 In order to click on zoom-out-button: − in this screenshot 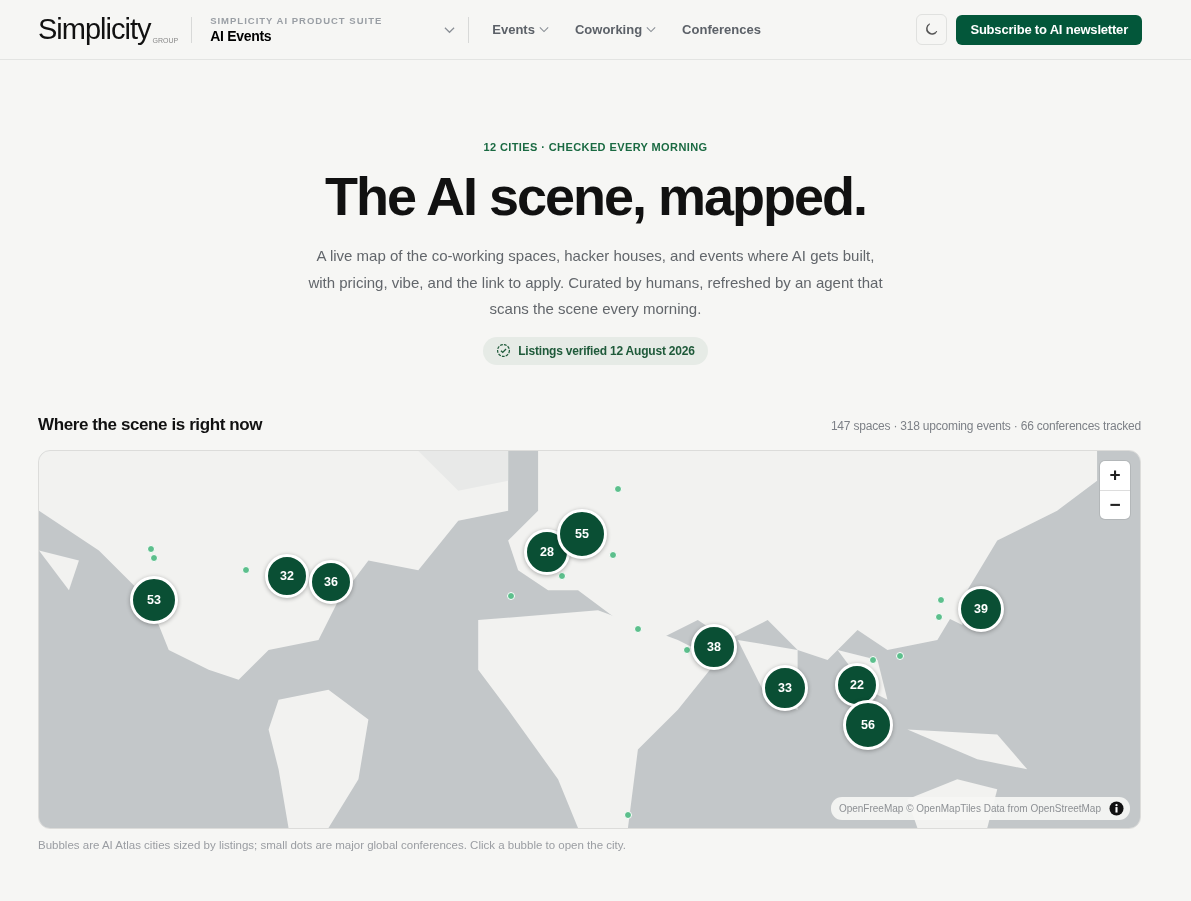, I will do `click(1115, 504)`.